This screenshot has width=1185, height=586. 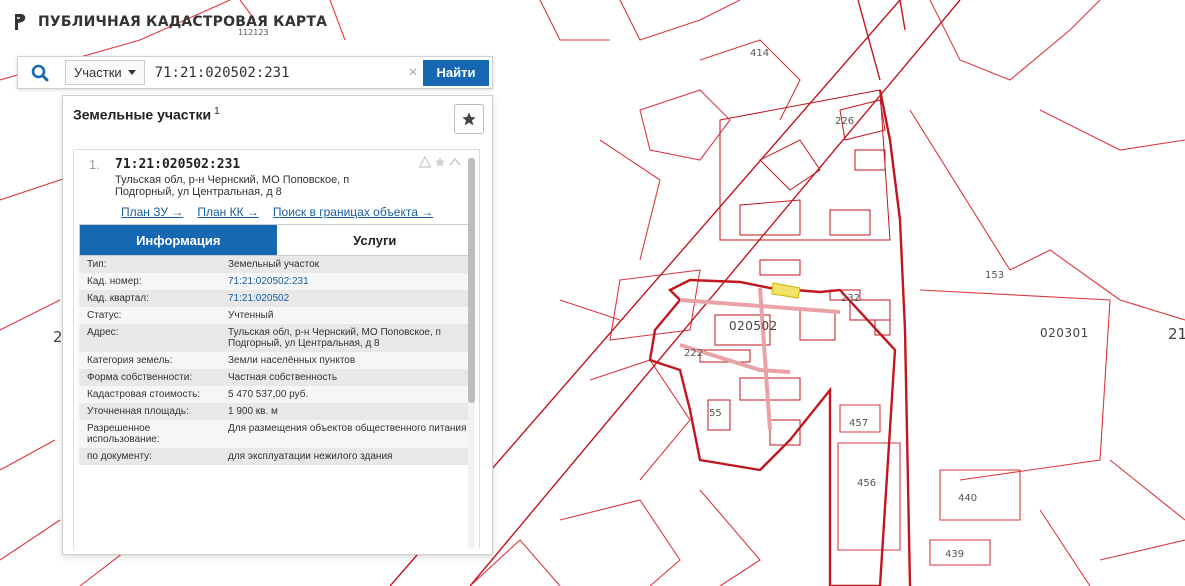 I want to click on search-button, so click(x=40, y=72).